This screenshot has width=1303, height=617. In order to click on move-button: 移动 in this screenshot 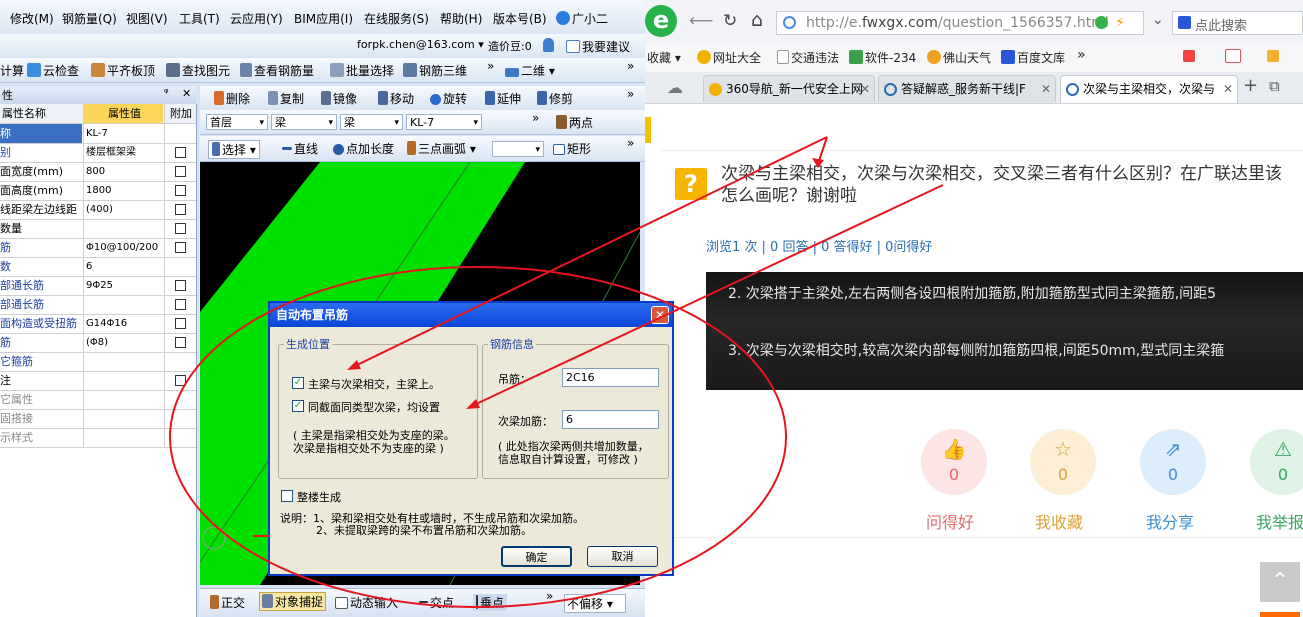, I will do `click(396, 98)`.